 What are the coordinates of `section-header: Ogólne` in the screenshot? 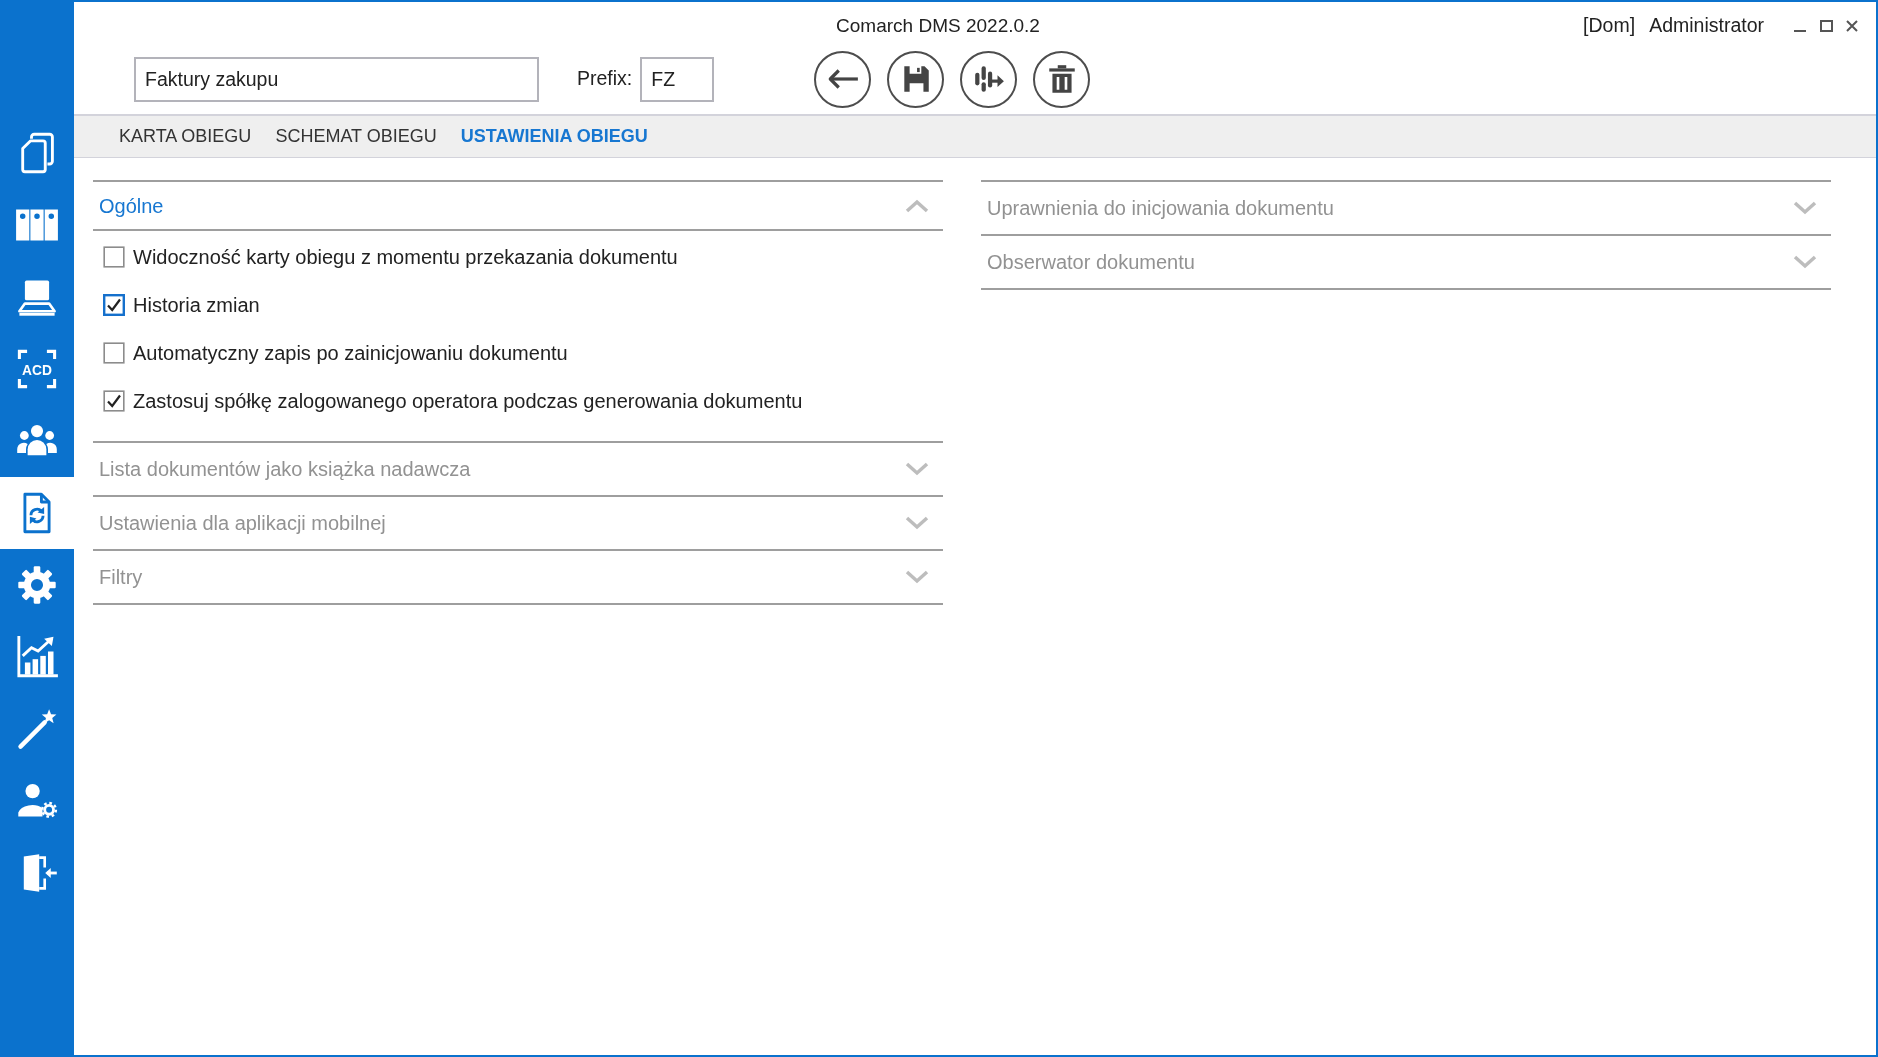 It's located at (518, 206).